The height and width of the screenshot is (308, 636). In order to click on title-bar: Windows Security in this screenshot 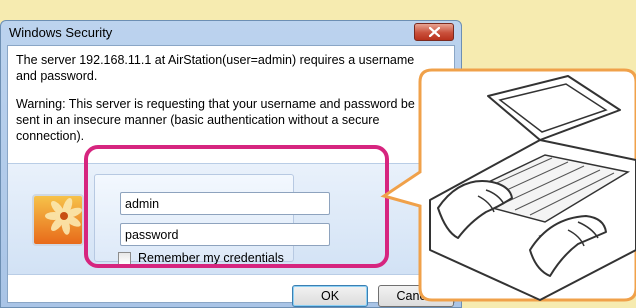, I will do `click(231, 33)`.